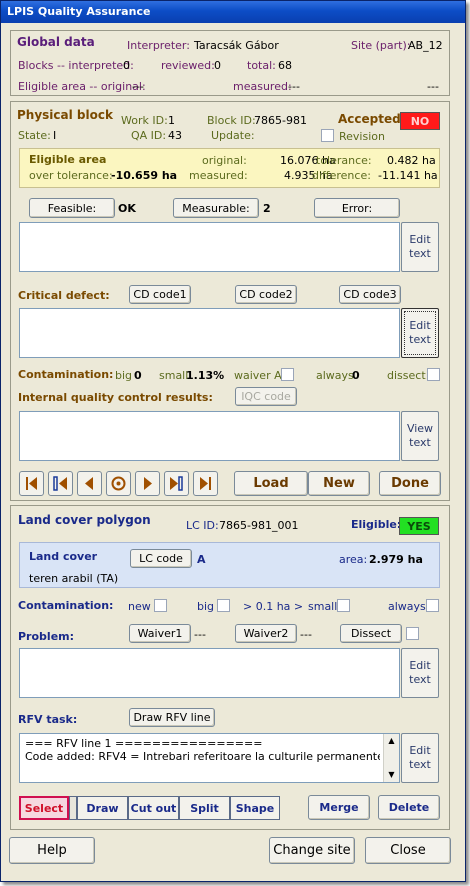  Describe the element at coordinates (266, 294) in the screenshot. I see `cd-code2-button: CD code2` at that location.